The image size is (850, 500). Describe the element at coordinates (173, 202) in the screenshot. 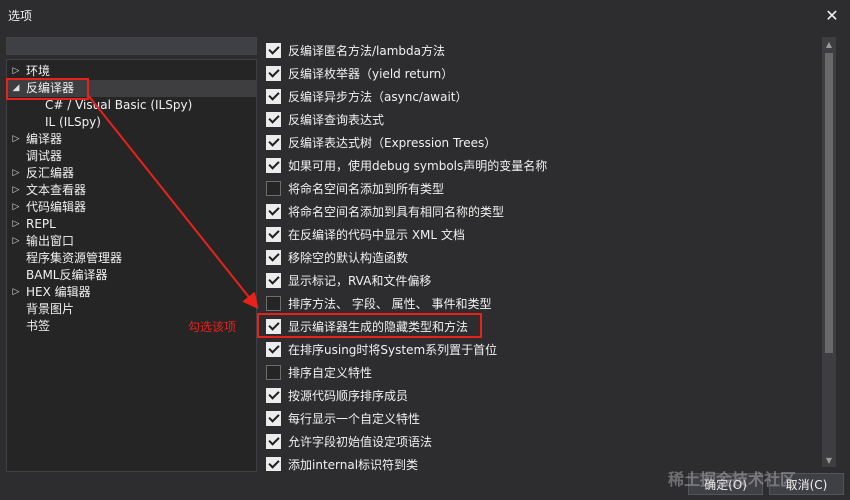

I see `annotation-arrow` at that location.